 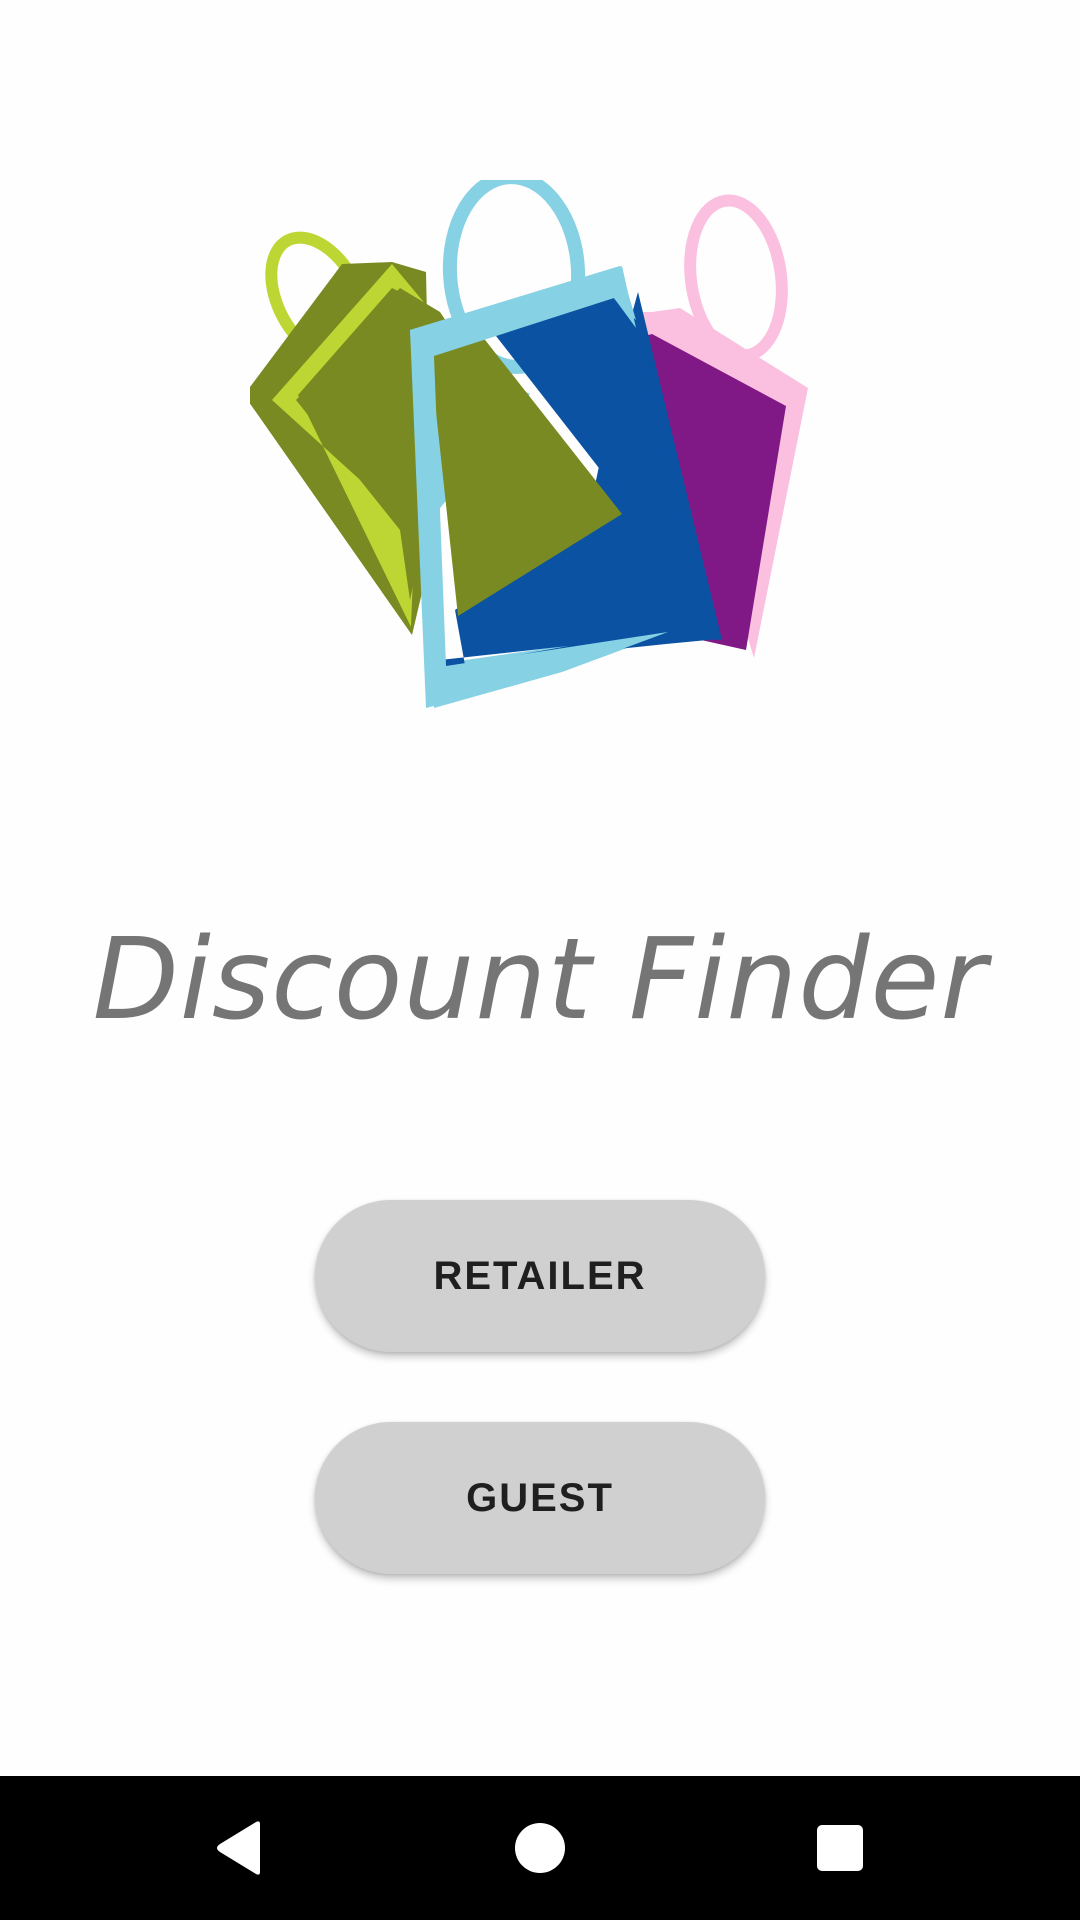 What do you see at coordinates (540, 1276) in the screenshot?
I see `retailer-button: RETAILER` at bounding box center [540, 1276].